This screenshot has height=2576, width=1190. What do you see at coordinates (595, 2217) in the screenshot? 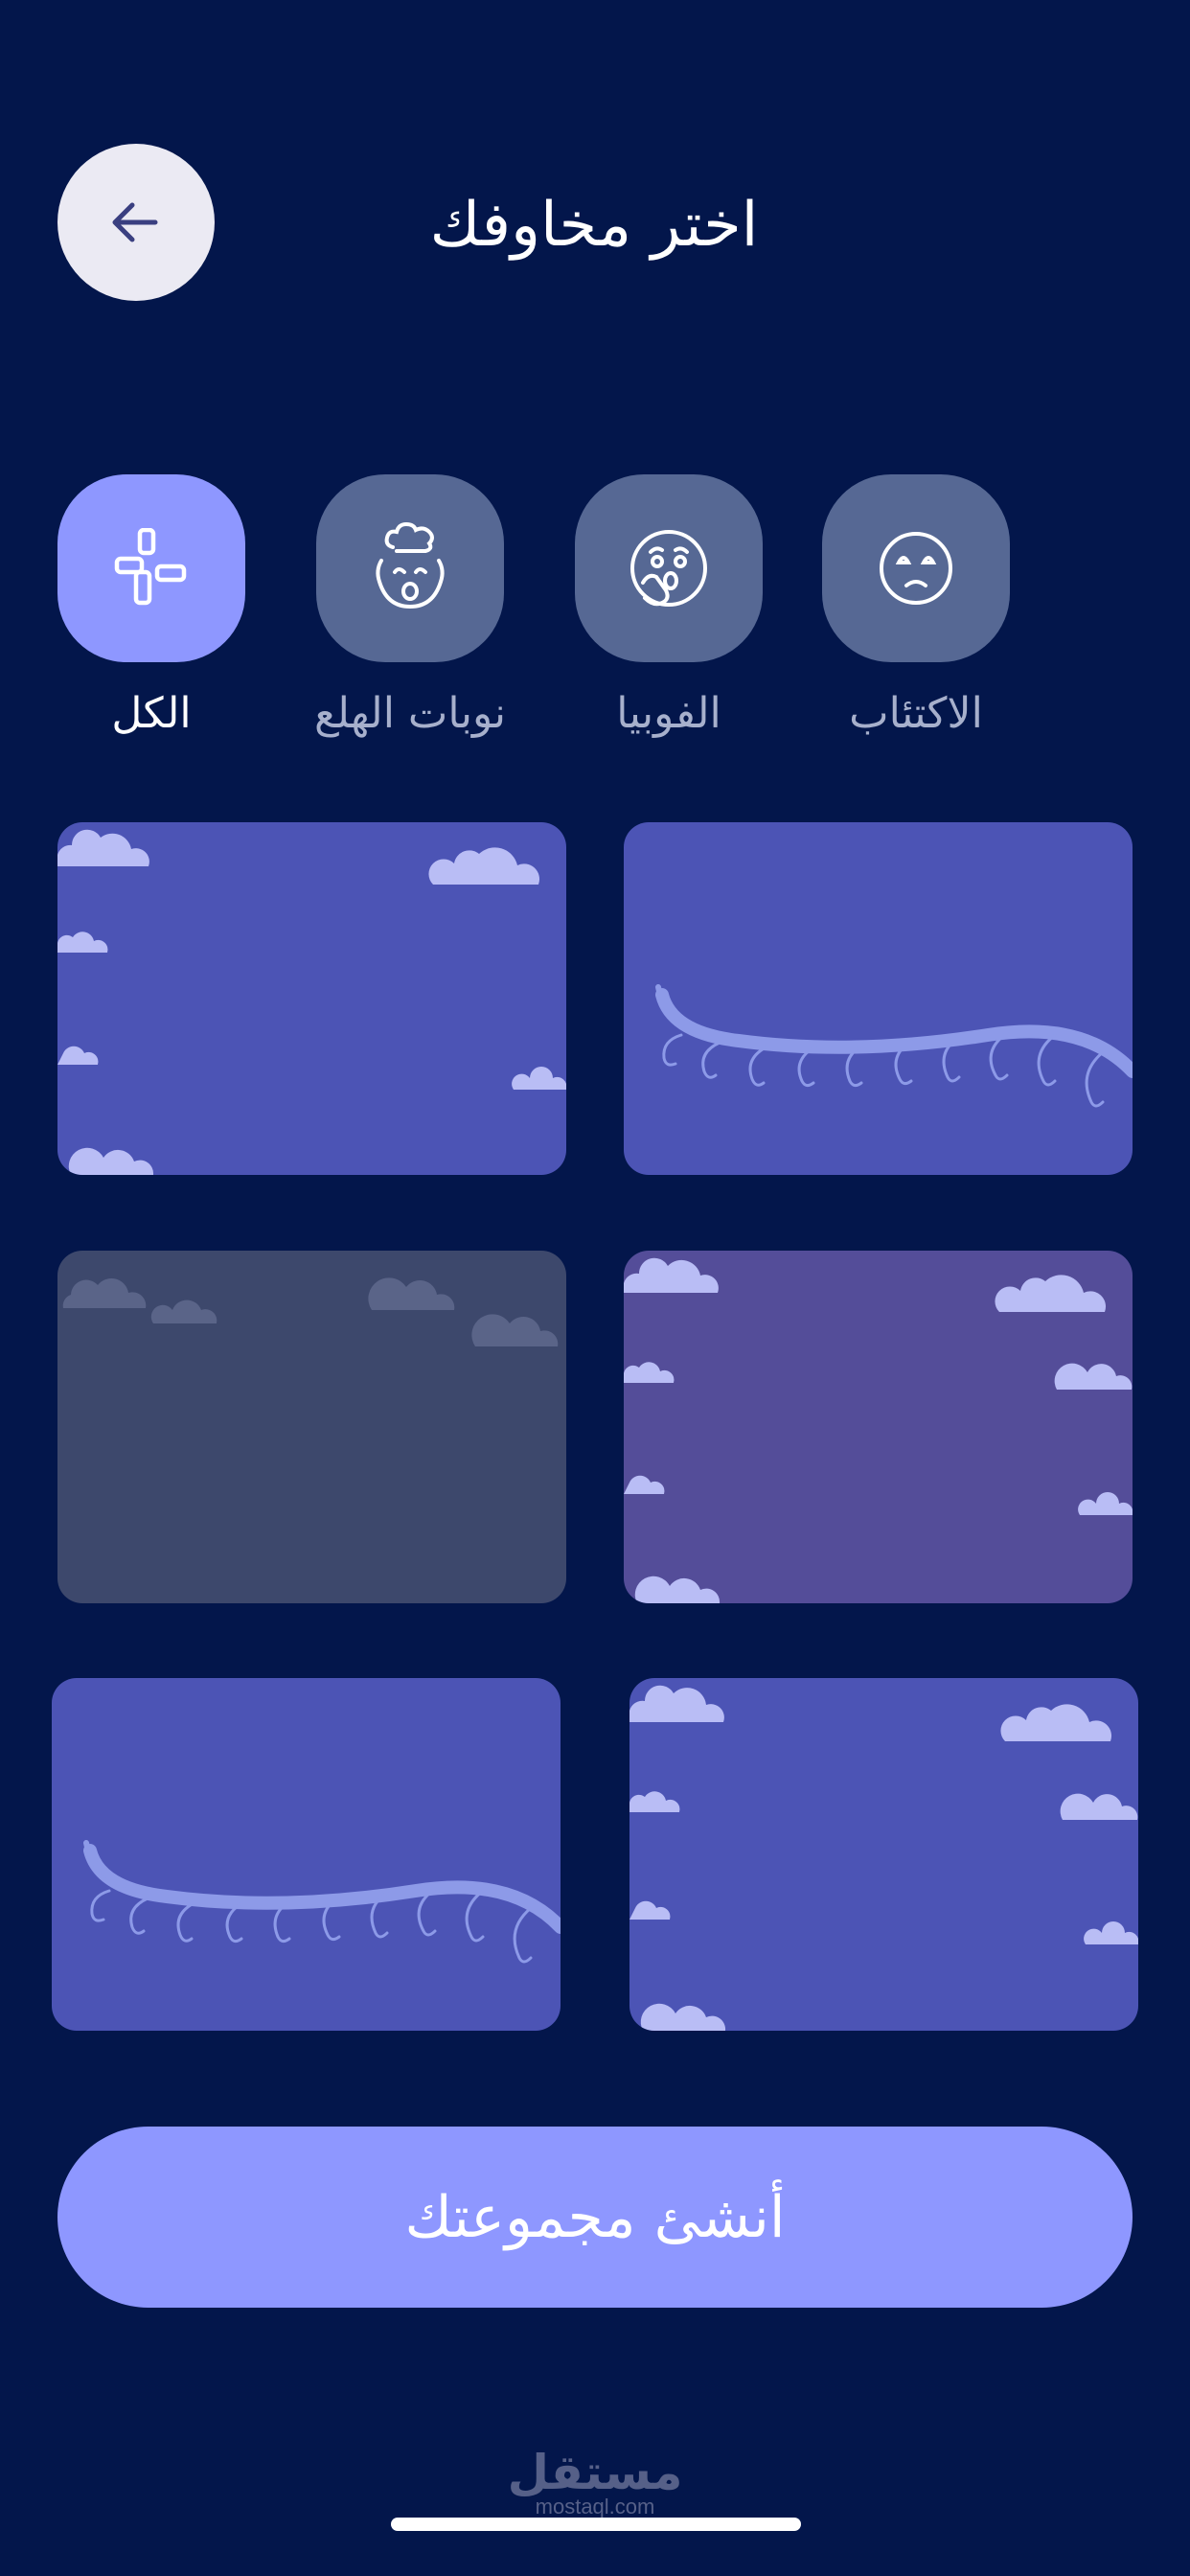
I see `create-group-button: أنشئ مجموعتك` at bounding box center [595, 2217].